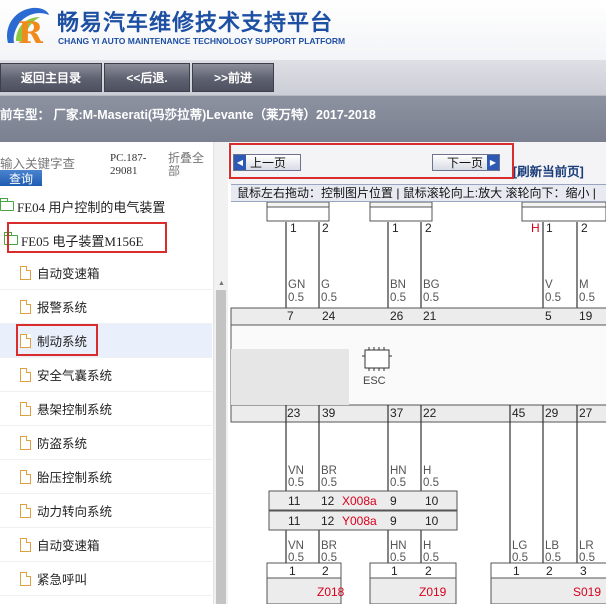 This screenshot has width=606, height=604. Describe the element at coordinates (325, 285) in the screenshot. I see `wire-color-label: G` at that location.